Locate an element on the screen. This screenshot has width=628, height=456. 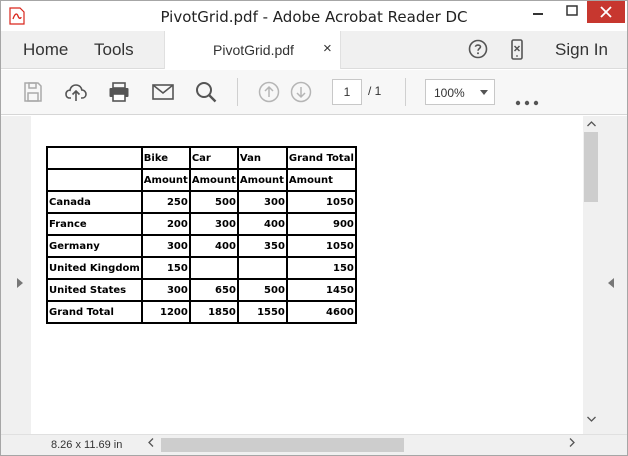
row-label: United Kingdom is located at coordinates (94, 268).